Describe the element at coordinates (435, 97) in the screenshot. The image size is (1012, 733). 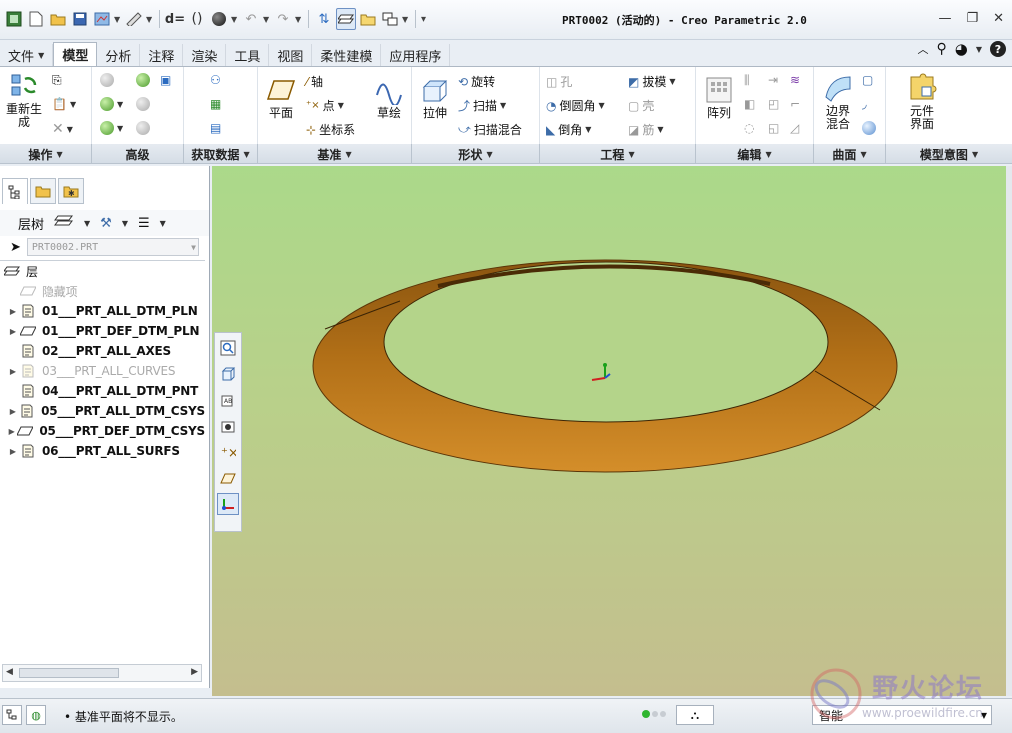
I see `extrude-button: 拉伸` at that location.